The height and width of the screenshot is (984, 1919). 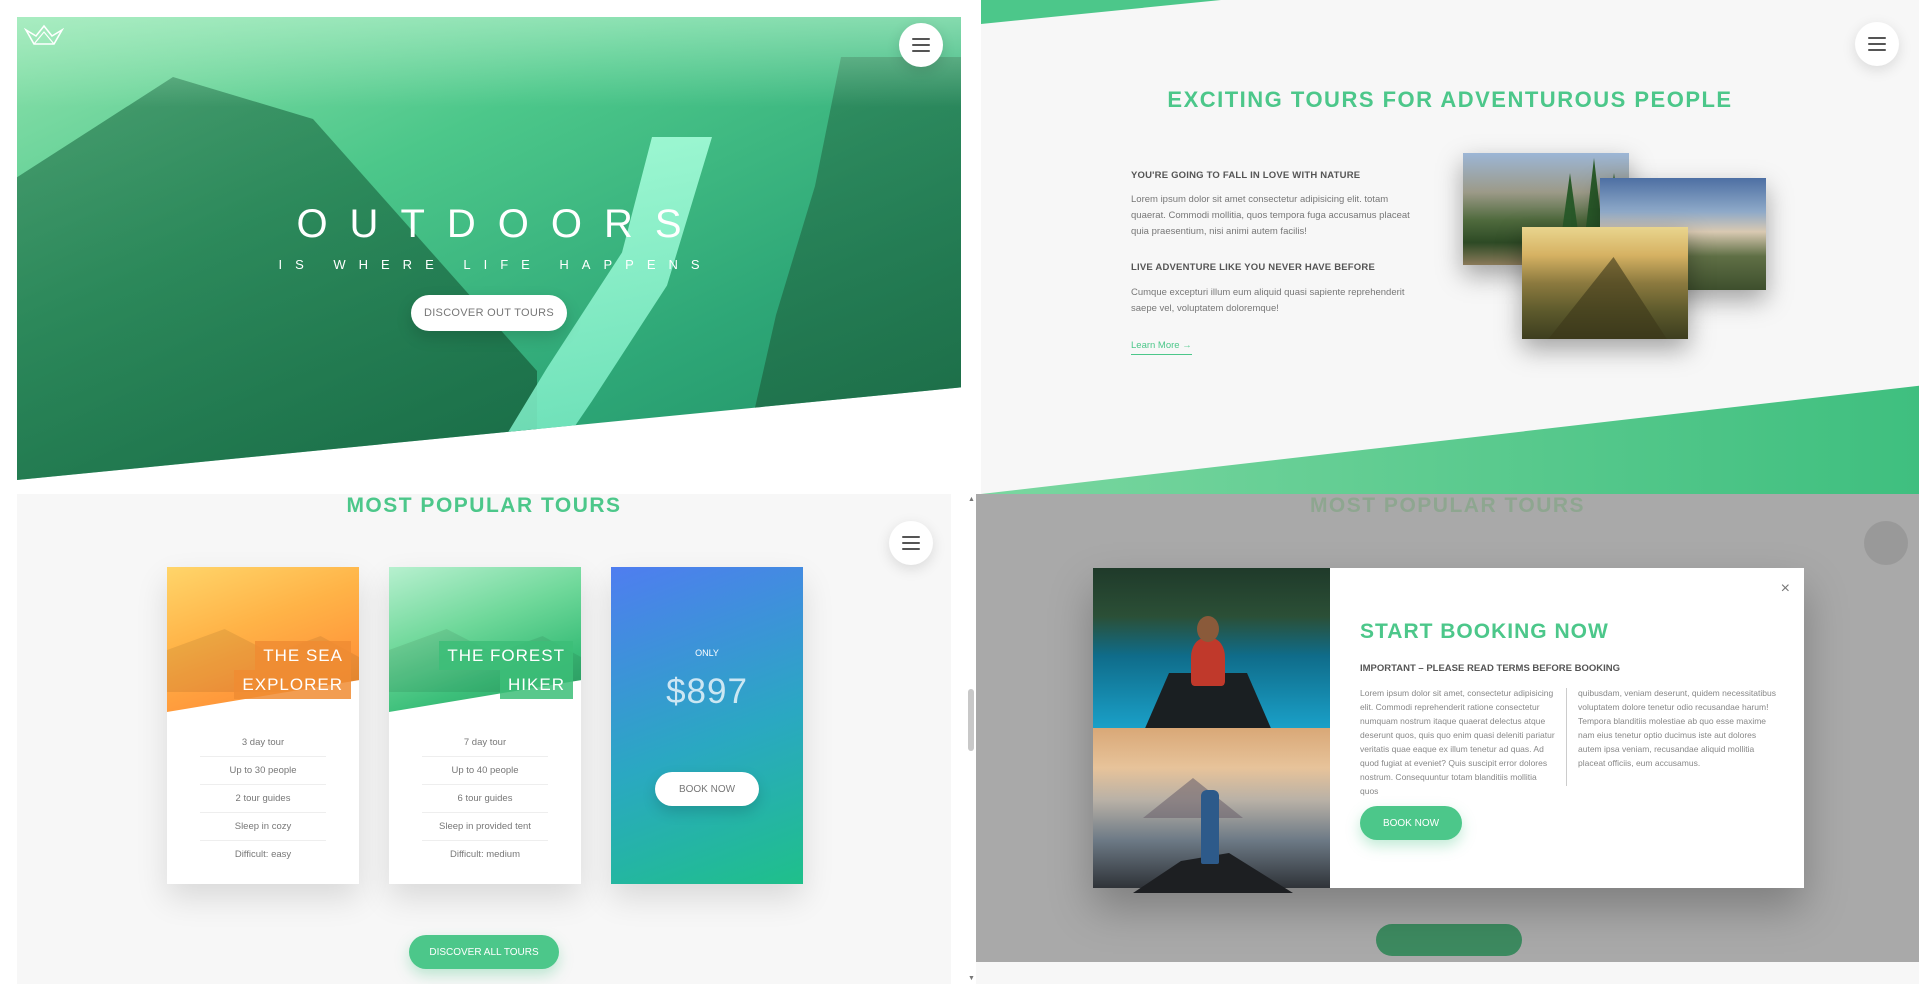 I want to click on hiker-shape, so click(x=1210, y=827).